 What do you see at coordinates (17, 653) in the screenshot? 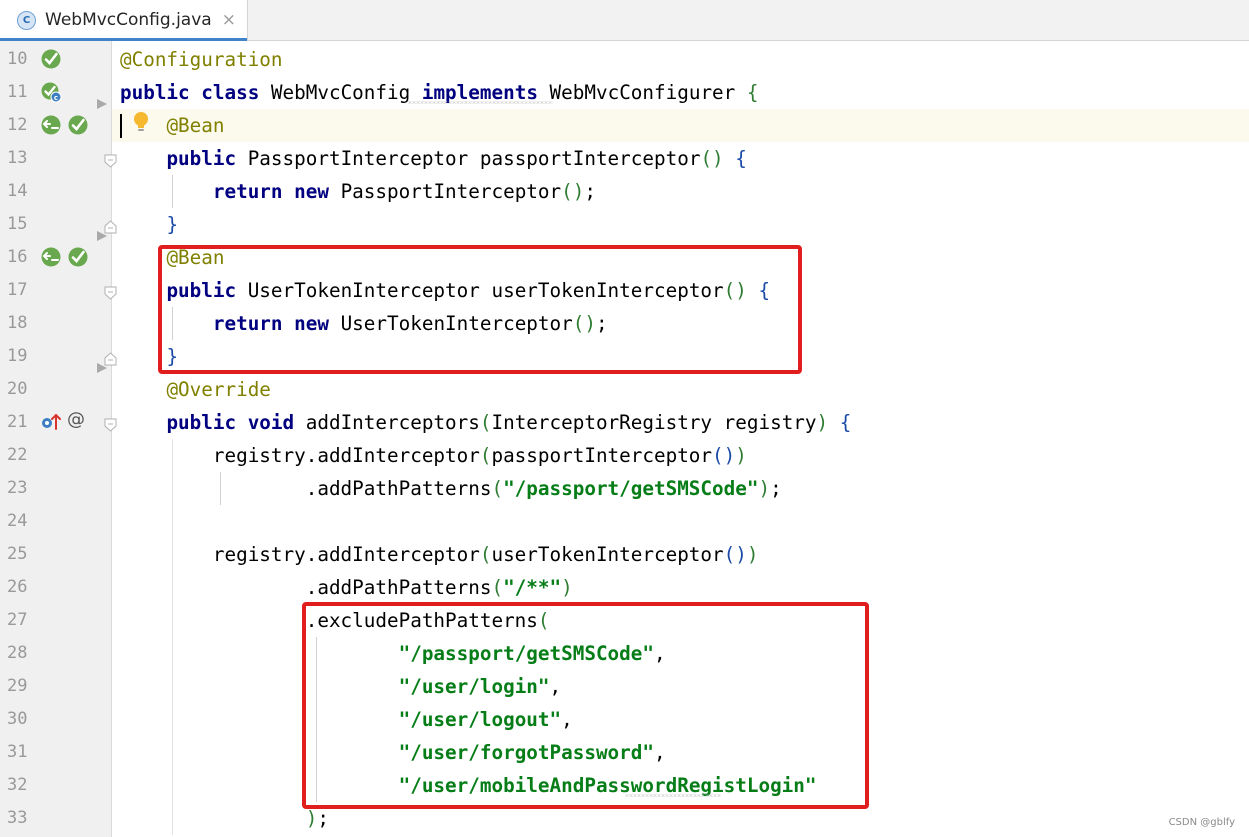
I see `line-number: 28` at bounding box center [17, 653].